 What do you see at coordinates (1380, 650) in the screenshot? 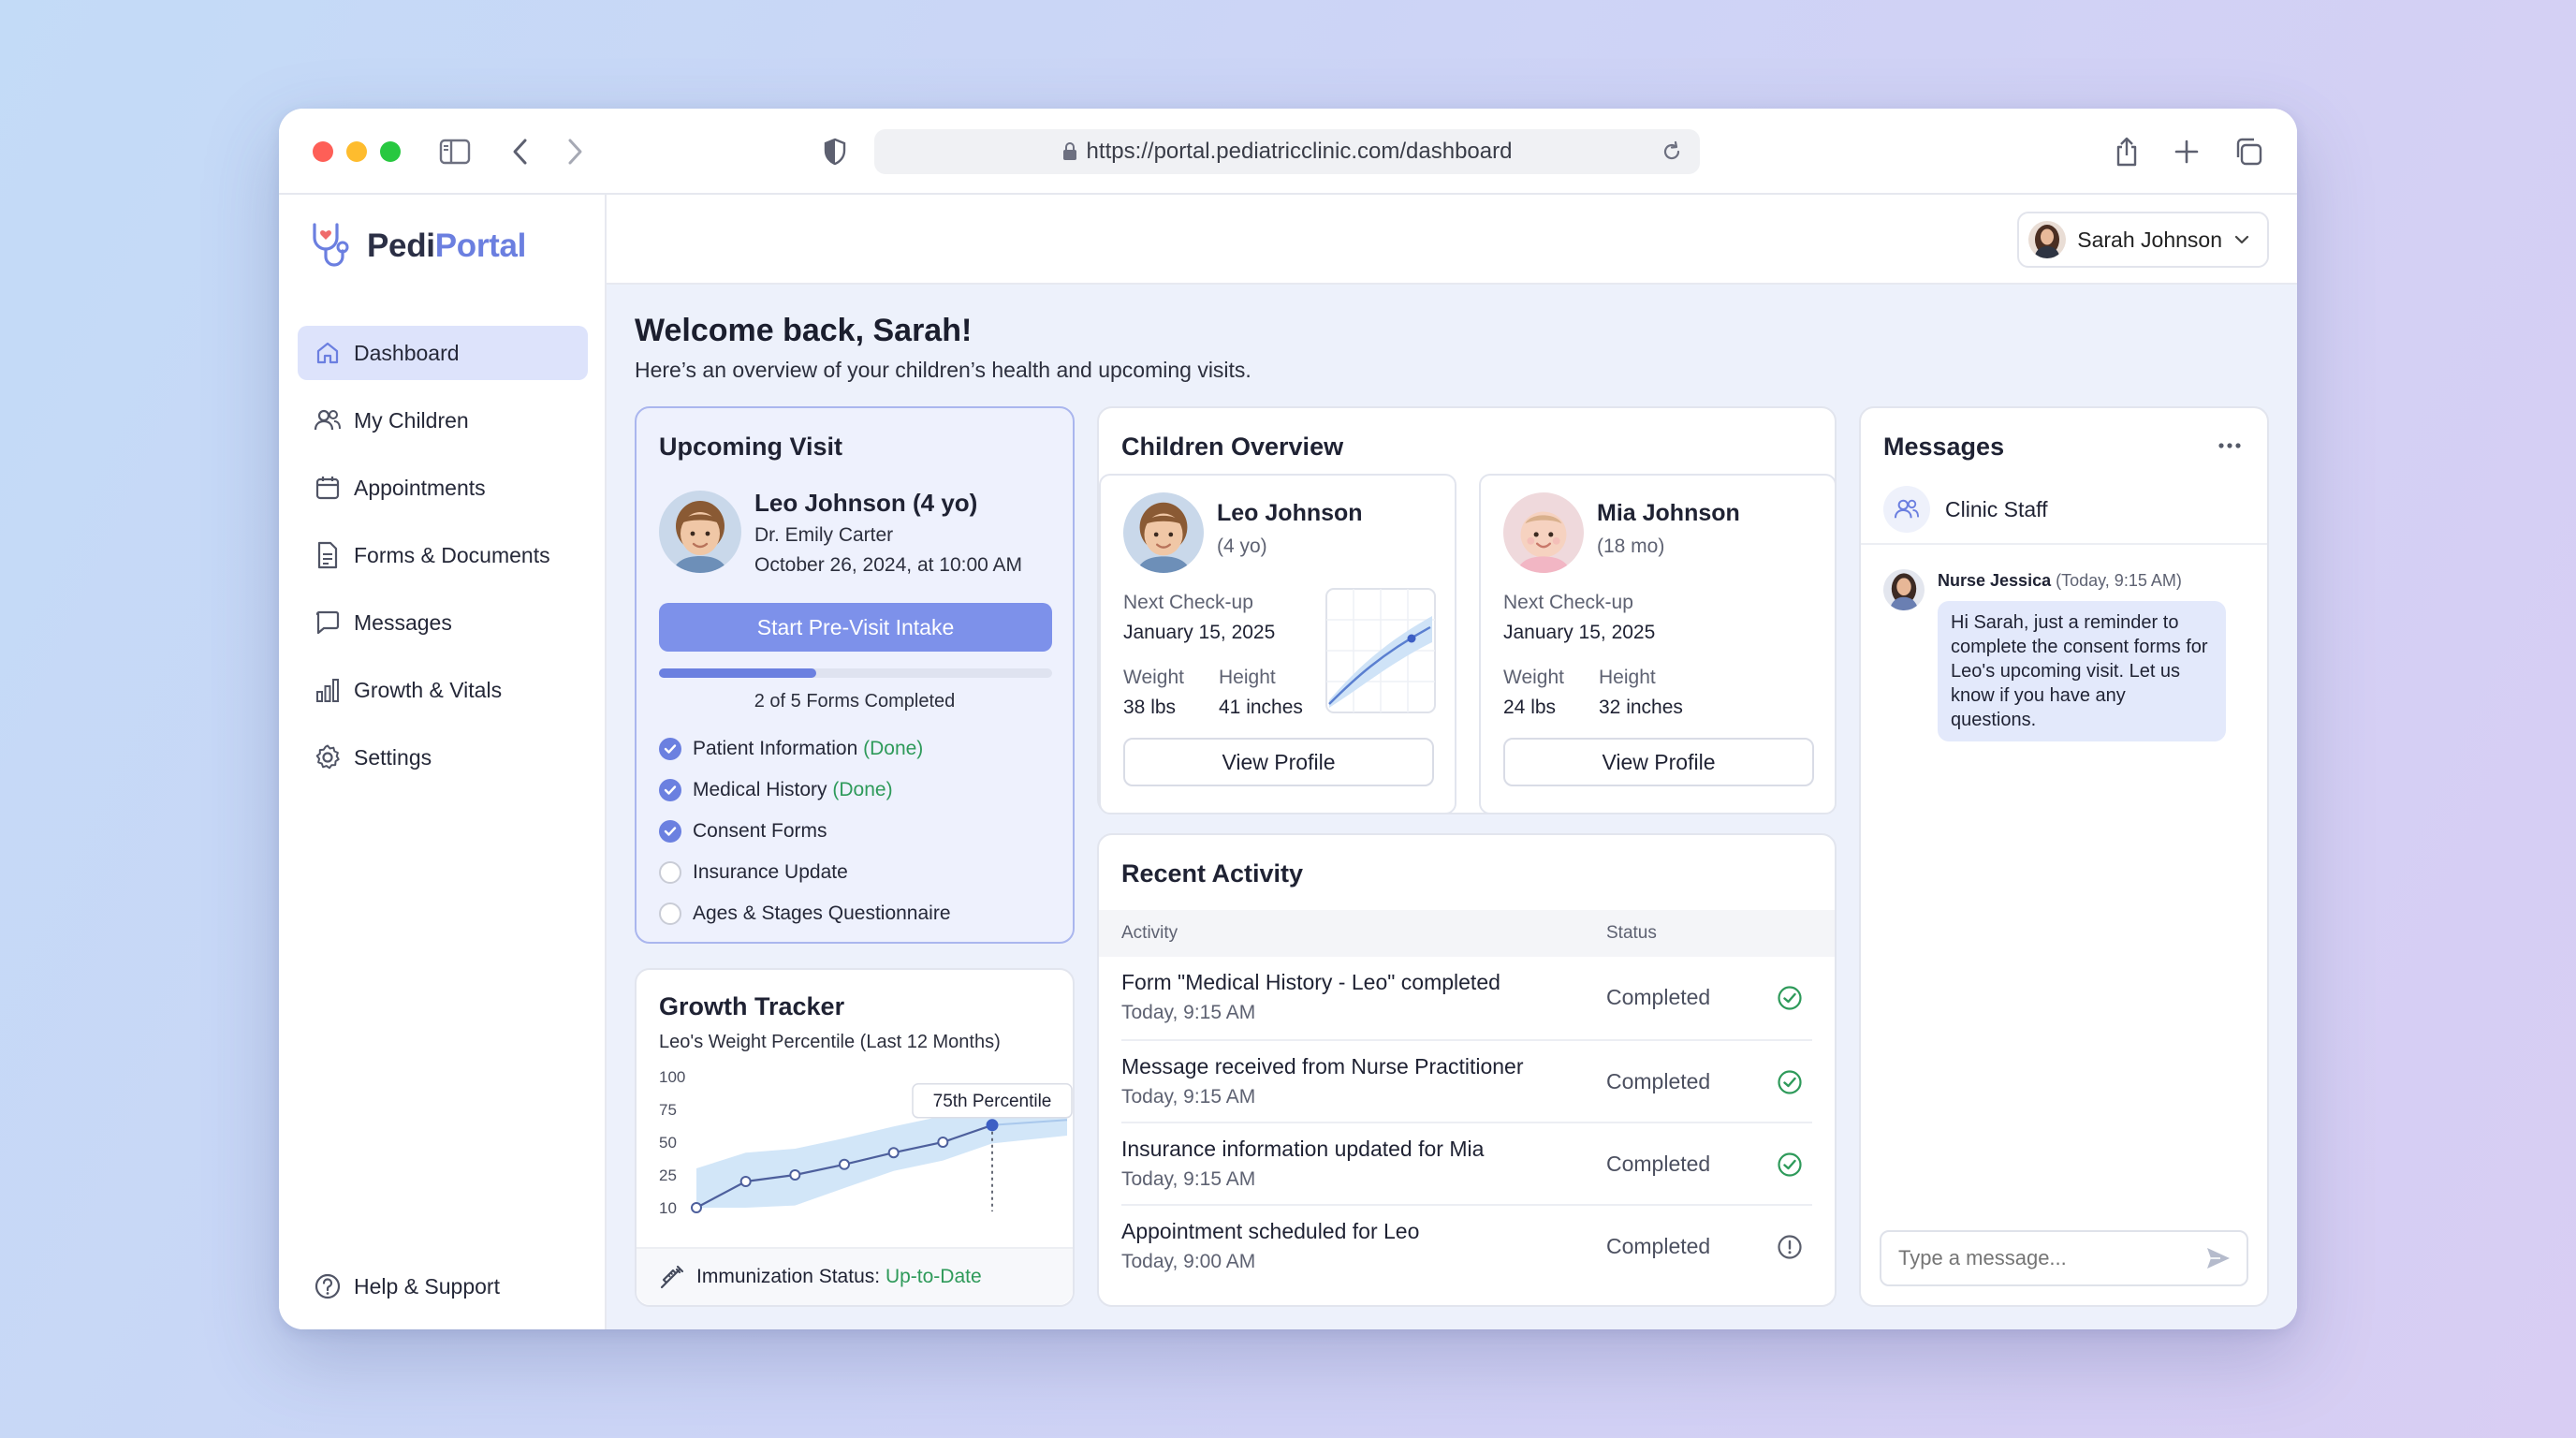
I see `mini-growth-chart` at bounding box center [1380, 650].